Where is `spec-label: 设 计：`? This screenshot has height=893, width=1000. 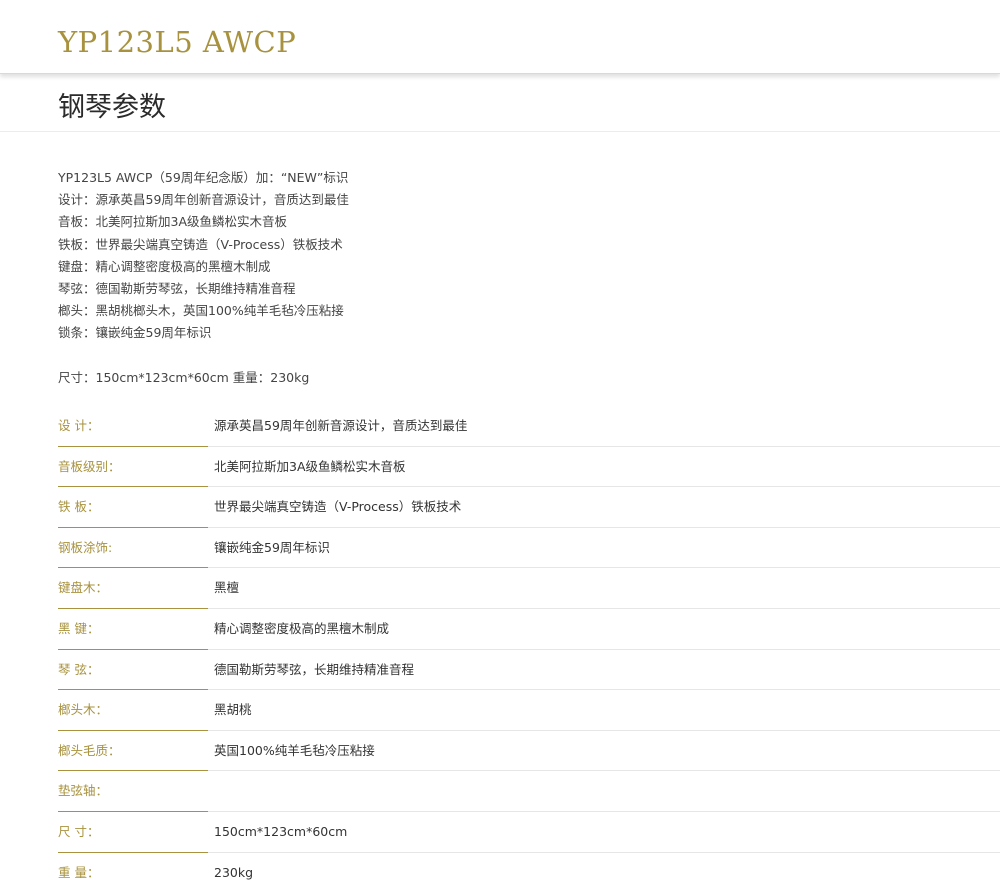 spec-label: 设 计： is located at coordinates (79, 425).